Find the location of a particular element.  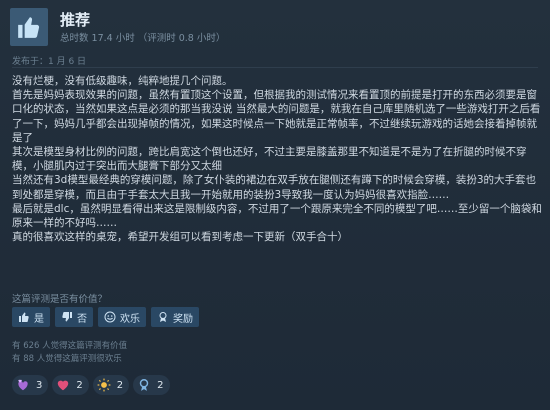

award-label: 奖励 is located at coordinates (183, 319).